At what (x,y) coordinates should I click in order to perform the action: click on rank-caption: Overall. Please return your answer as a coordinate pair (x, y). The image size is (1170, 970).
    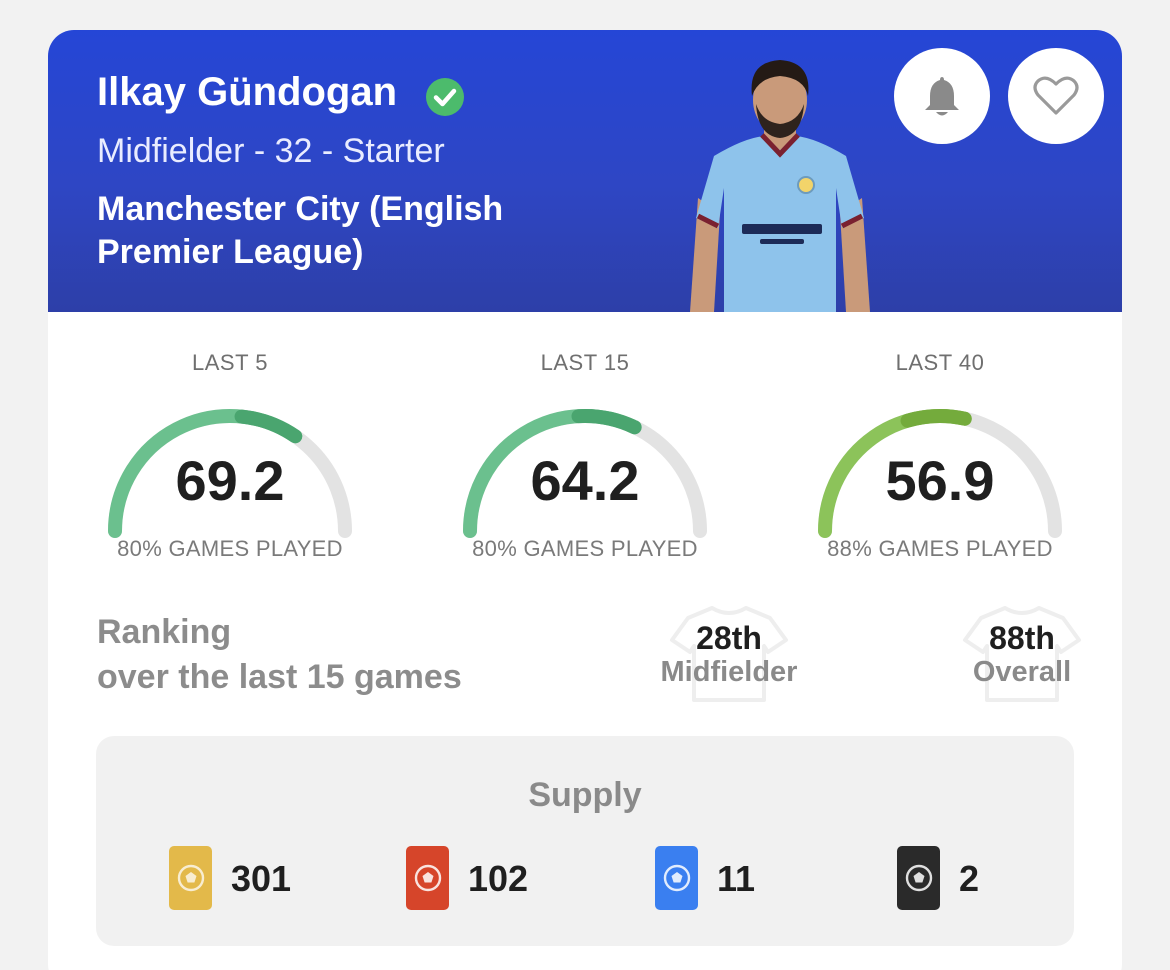
    Looking at the image, I should click on (1022, 672).